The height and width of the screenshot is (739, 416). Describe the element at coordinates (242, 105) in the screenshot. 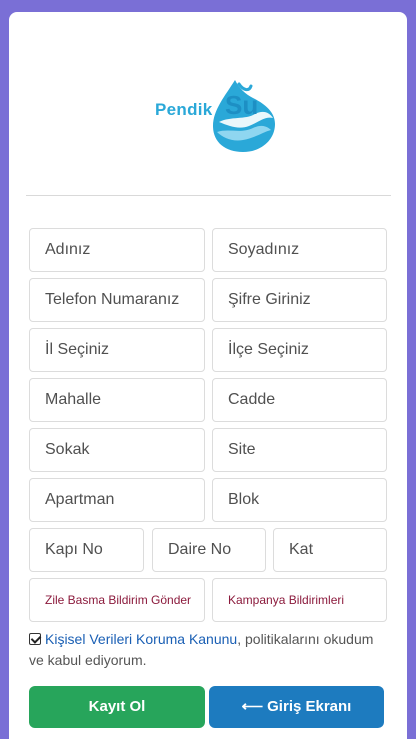

I see `brand-mark: Su` at that location.